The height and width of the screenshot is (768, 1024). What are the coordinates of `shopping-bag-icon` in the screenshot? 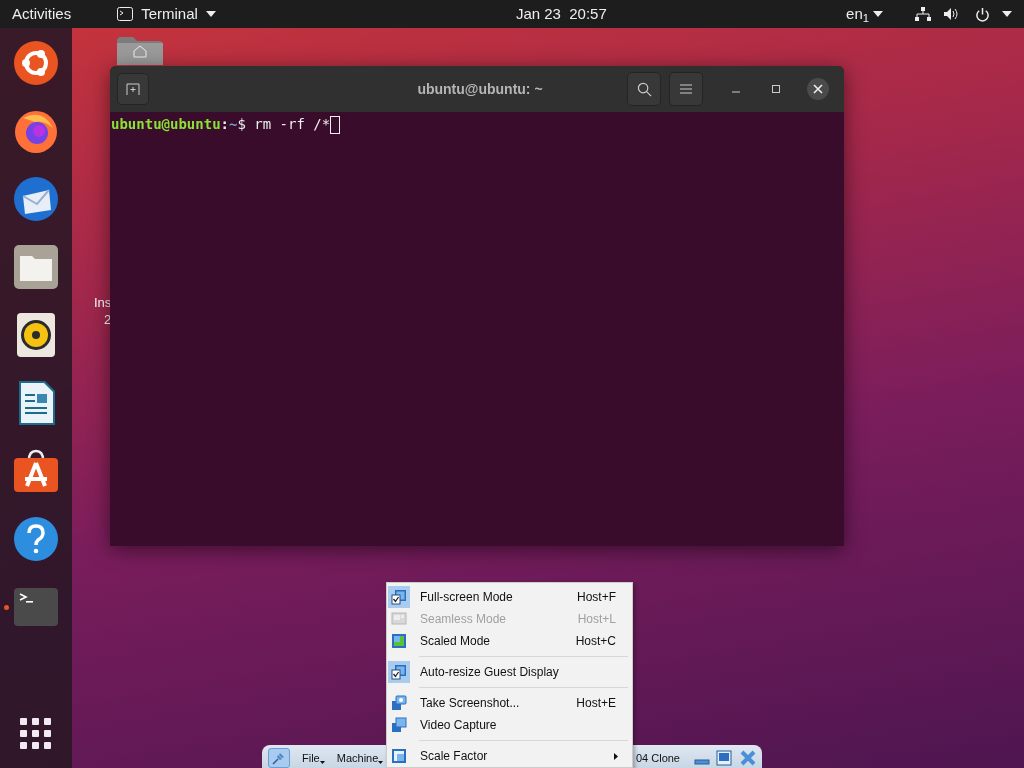 It's located at (36, 471).